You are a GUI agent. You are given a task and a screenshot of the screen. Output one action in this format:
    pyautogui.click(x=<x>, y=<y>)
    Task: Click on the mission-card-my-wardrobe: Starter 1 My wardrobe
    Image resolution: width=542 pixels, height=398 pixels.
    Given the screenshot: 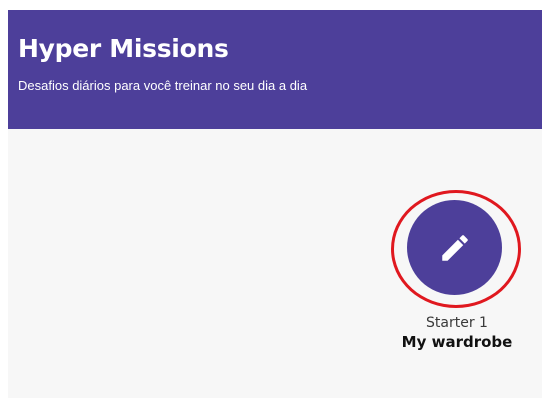 What is the action you would take?
    pyautogui.click(x=457, y=280)
    